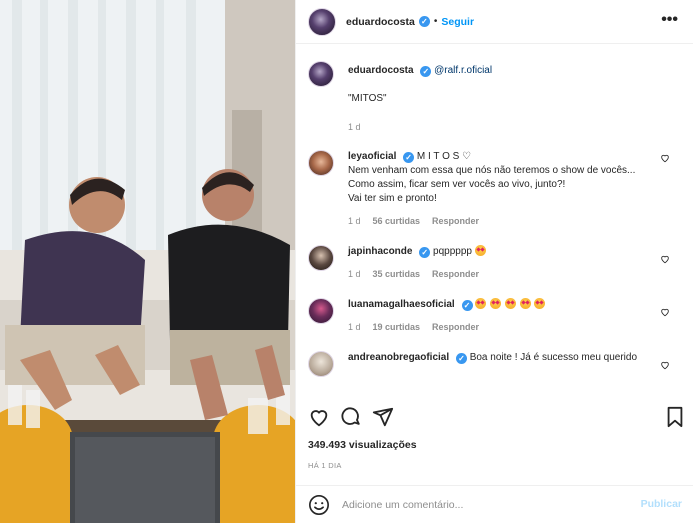  Describe the element at coordinates (457, 22) in the screenshot. I see `follow-button: Seguir` at that location.